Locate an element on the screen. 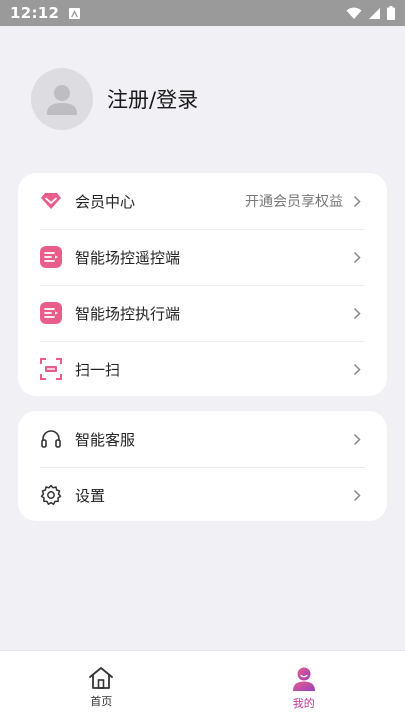  menu-item-scan: 扫一扫 is located at coordinates (202, 369).